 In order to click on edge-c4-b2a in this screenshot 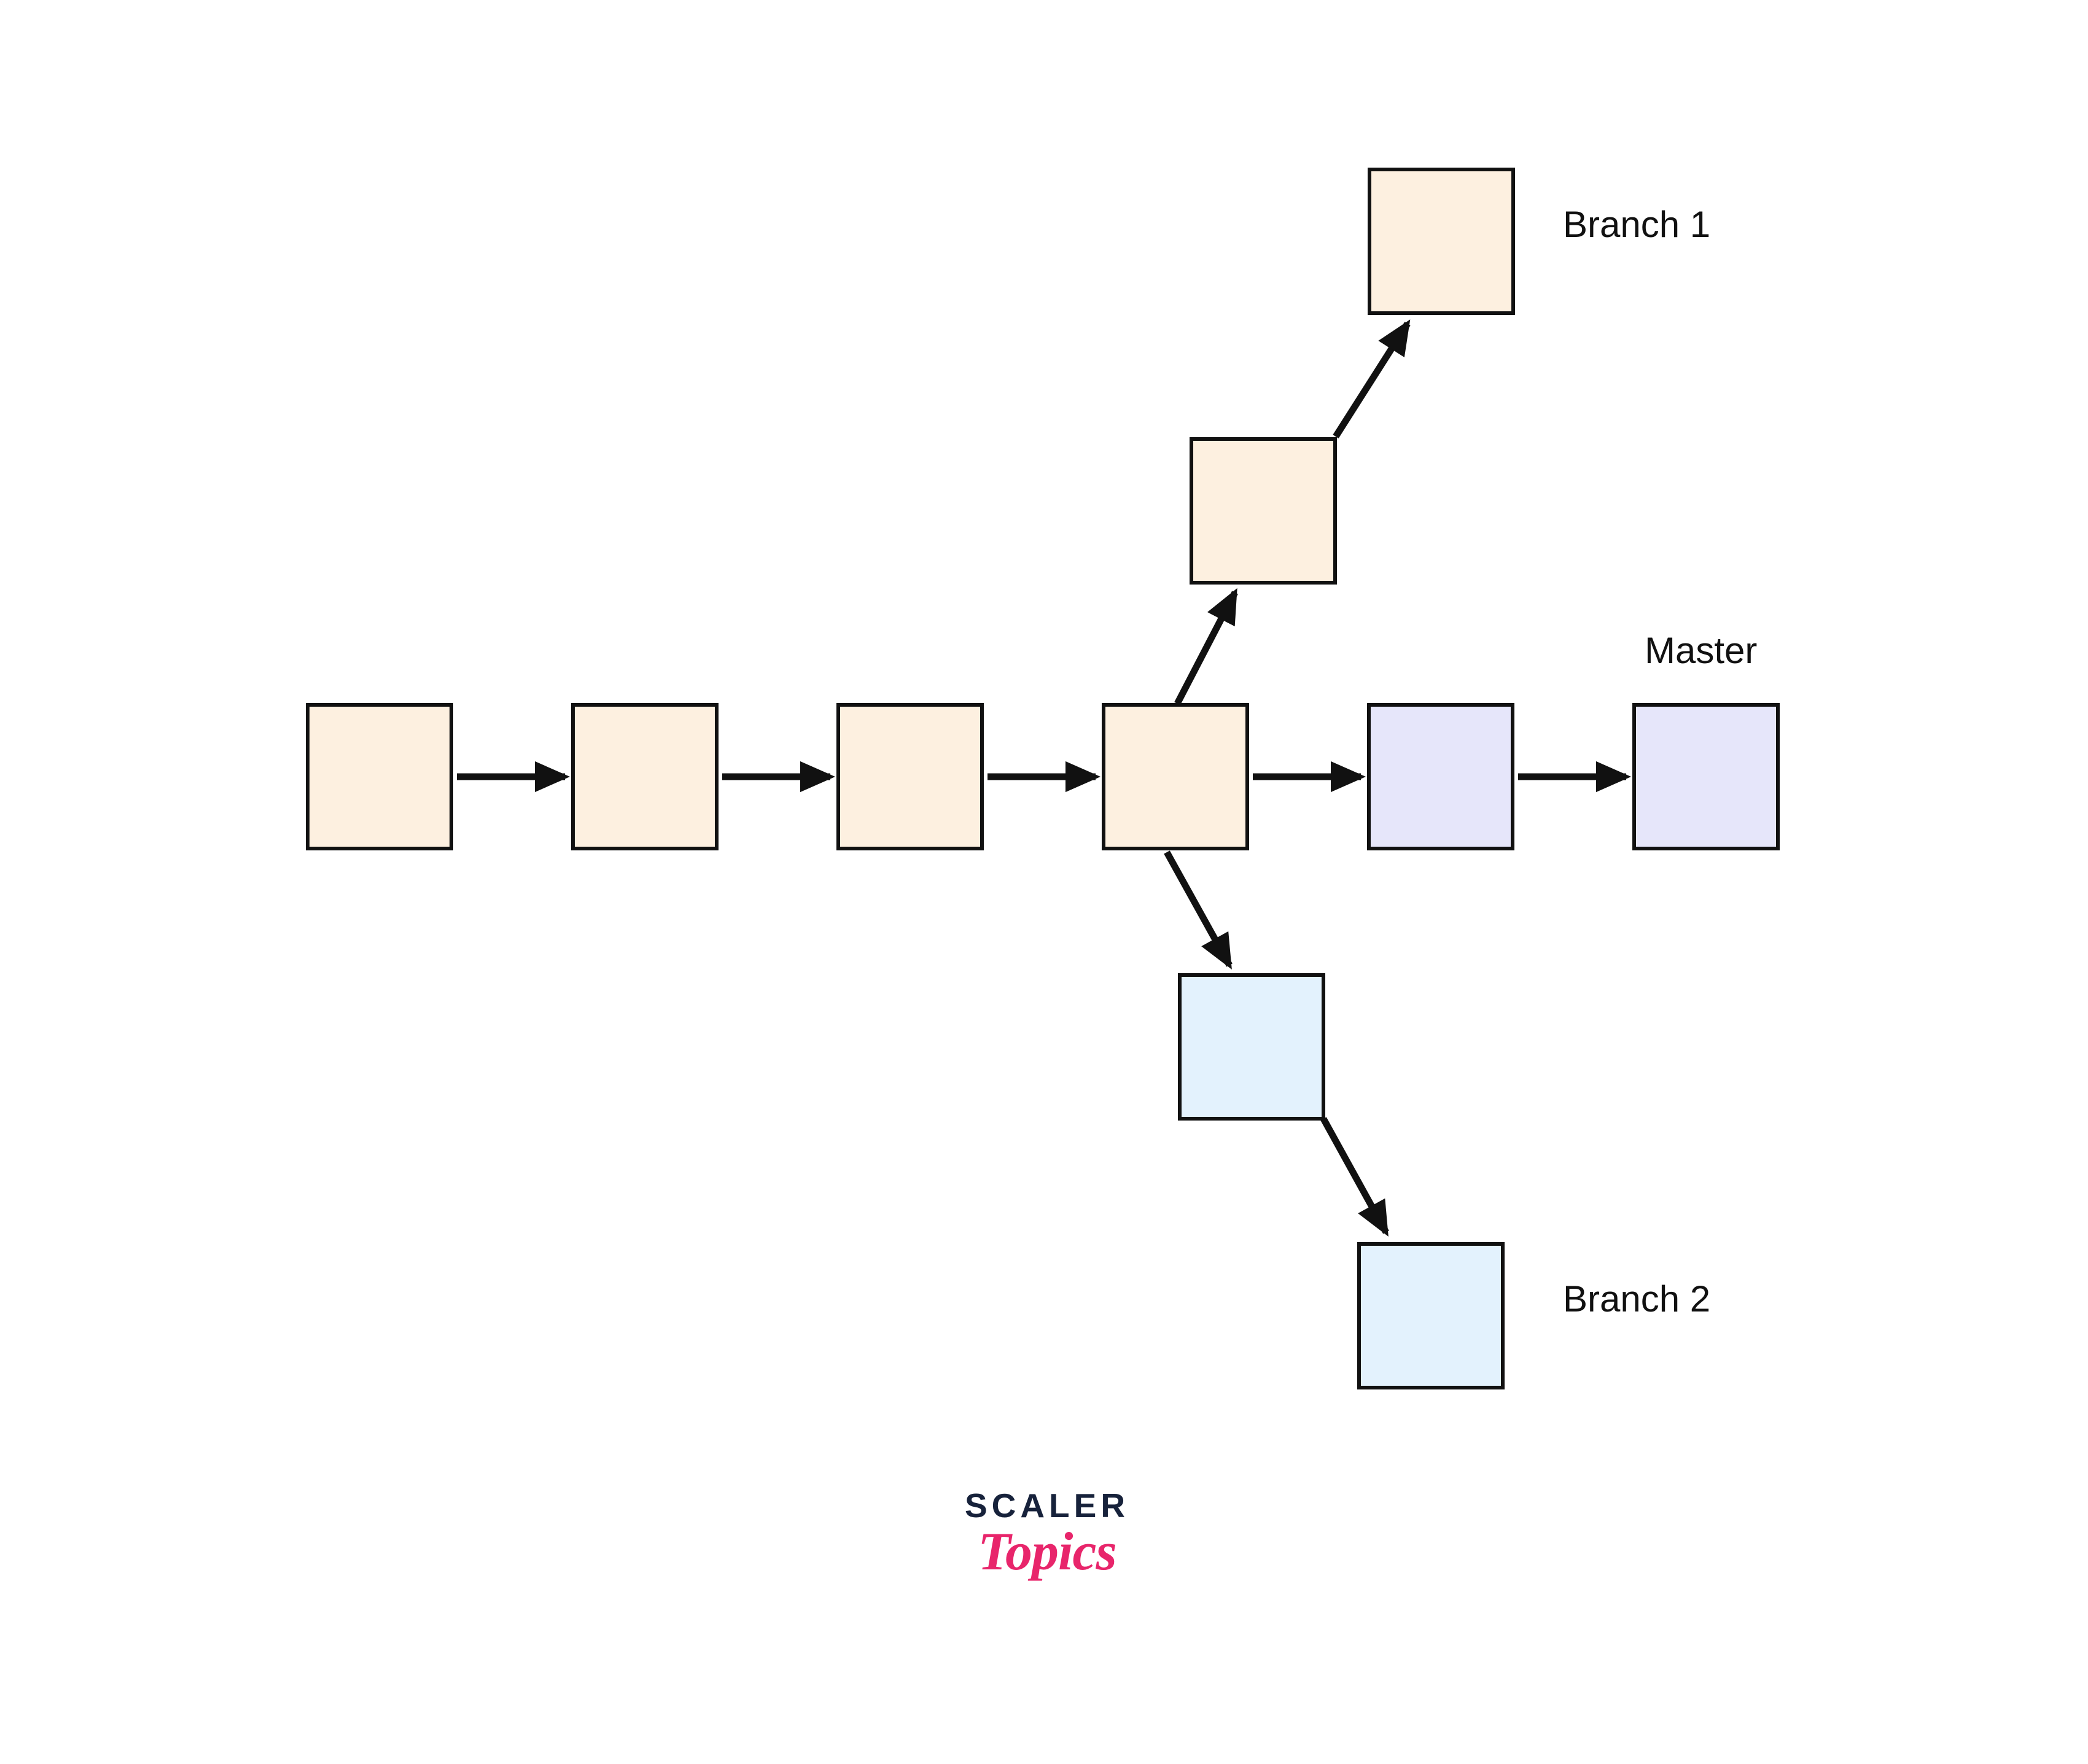, I will do `click(1198, 910)`.